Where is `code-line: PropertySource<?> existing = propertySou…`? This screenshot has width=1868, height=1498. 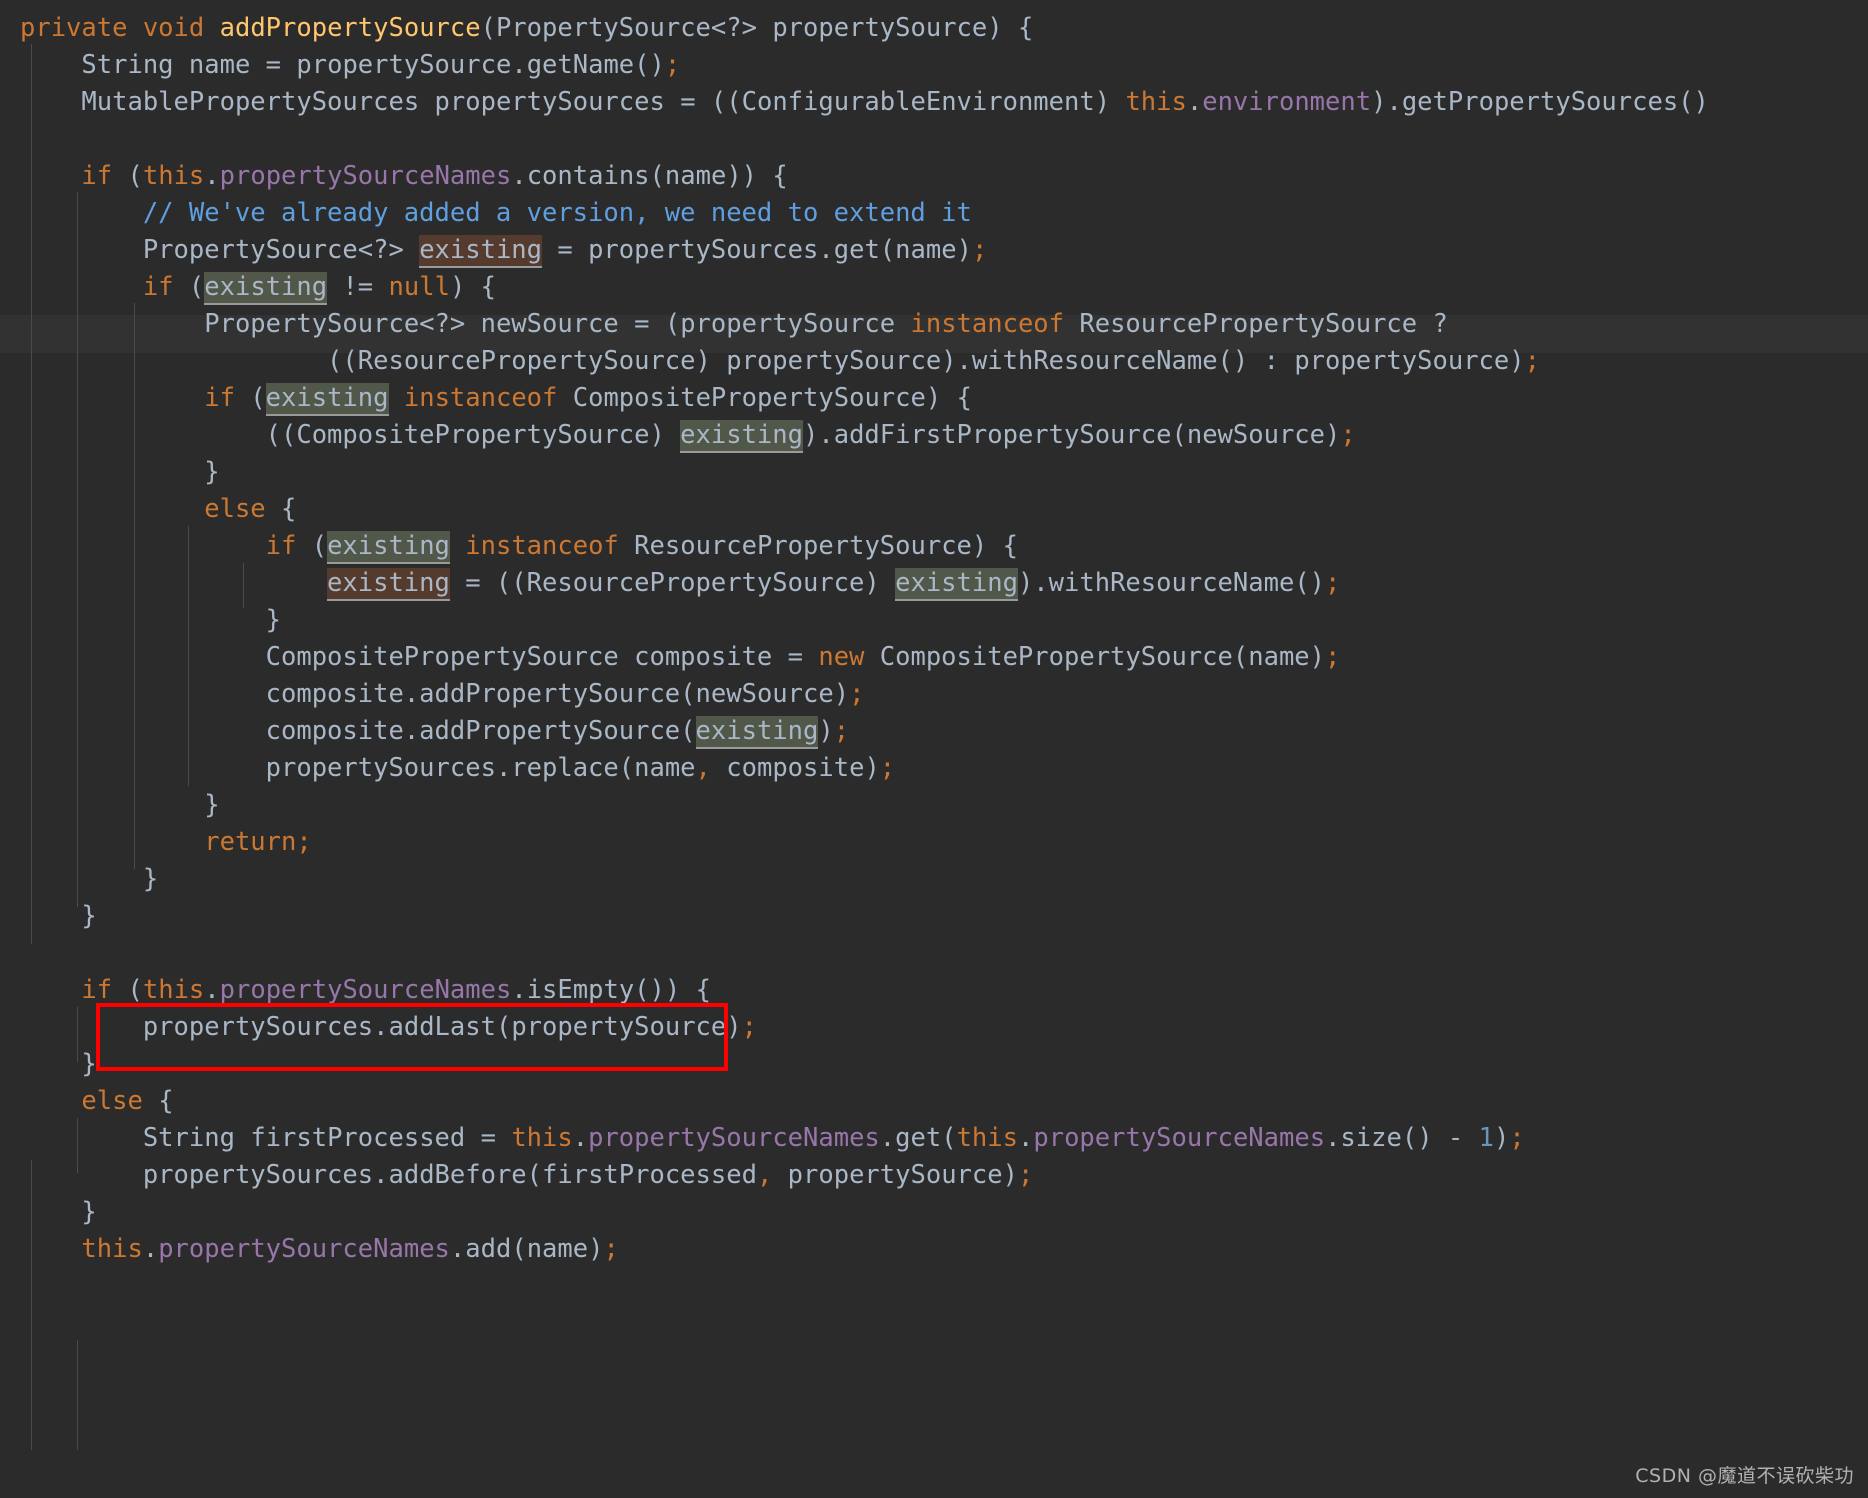
code-line: PropertySource<?> existing = propertySou… is located at coordinates (934, 250).